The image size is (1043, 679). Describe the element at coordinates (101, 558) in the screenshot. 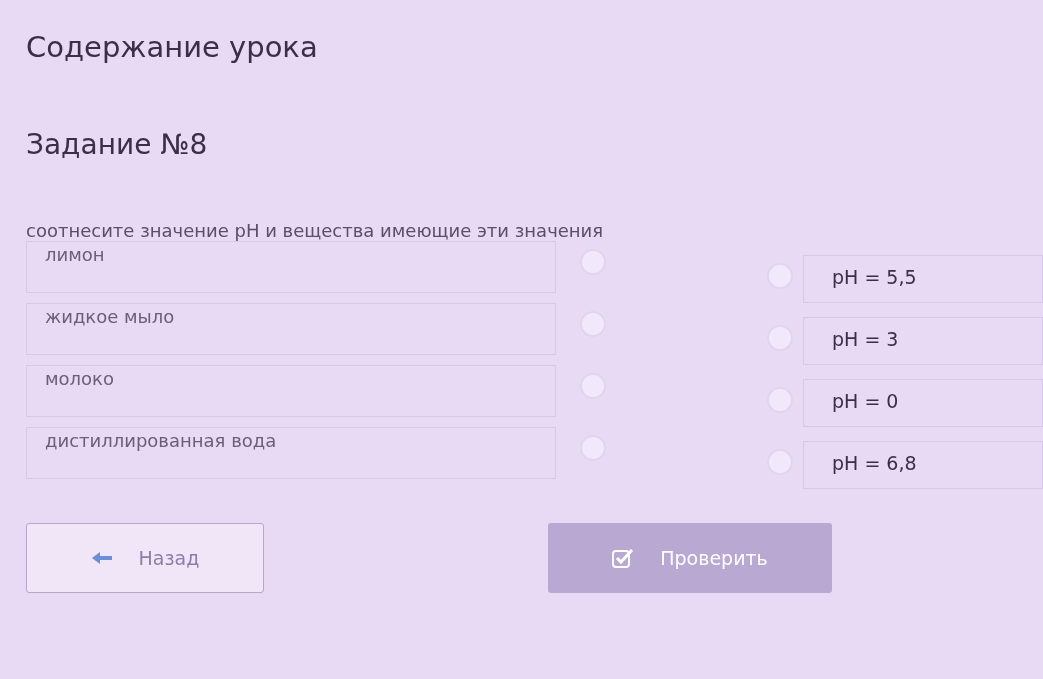

I see `arrow-left-icon` at that location.